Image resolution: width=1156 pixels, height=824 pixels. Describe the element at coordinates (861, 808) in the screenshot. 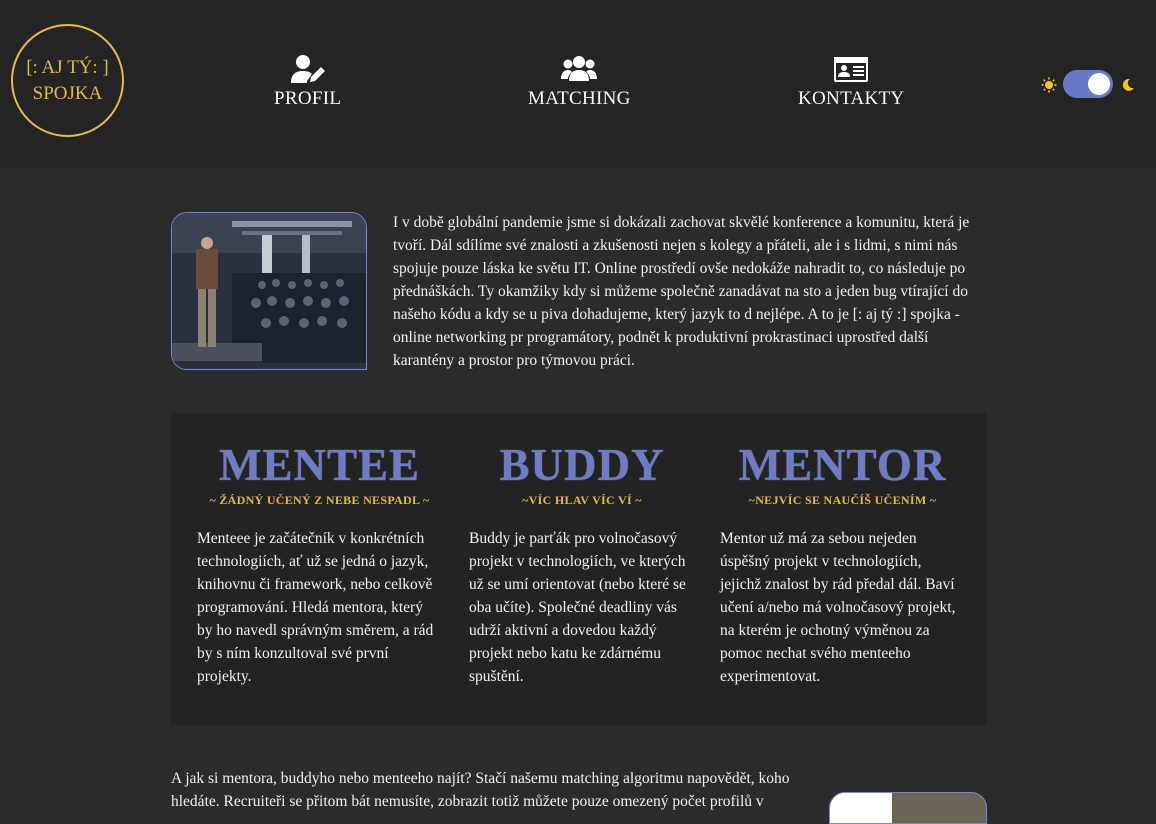

I see `matching-photo-highlight` at that location.